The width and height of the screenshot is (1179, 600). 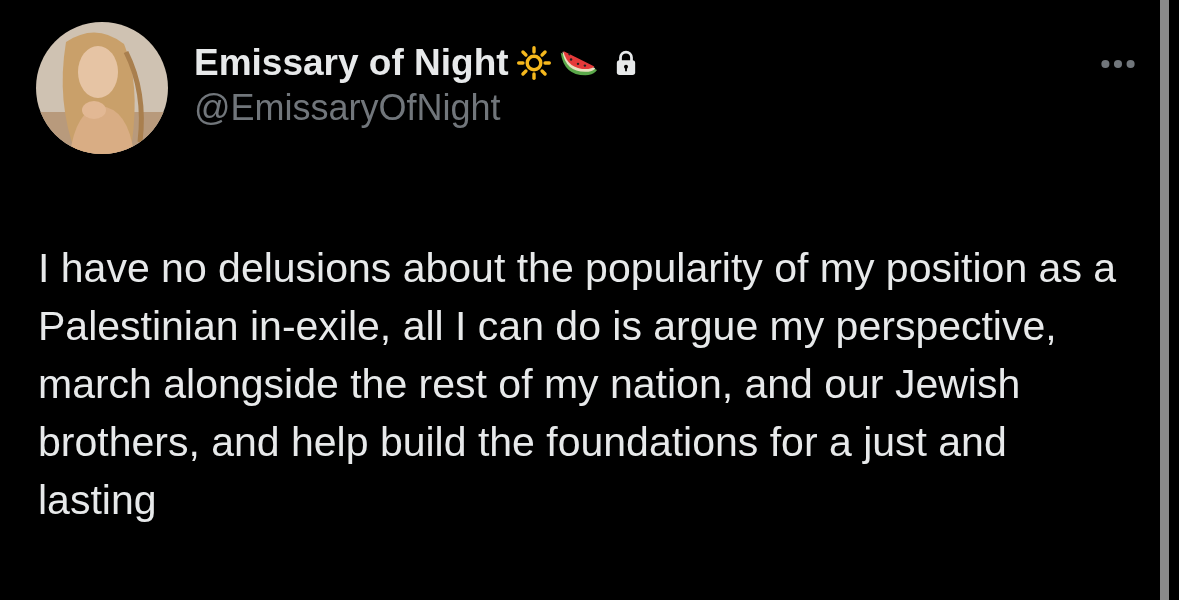 I want to click on sun-icon, so click(x=533, y=63).